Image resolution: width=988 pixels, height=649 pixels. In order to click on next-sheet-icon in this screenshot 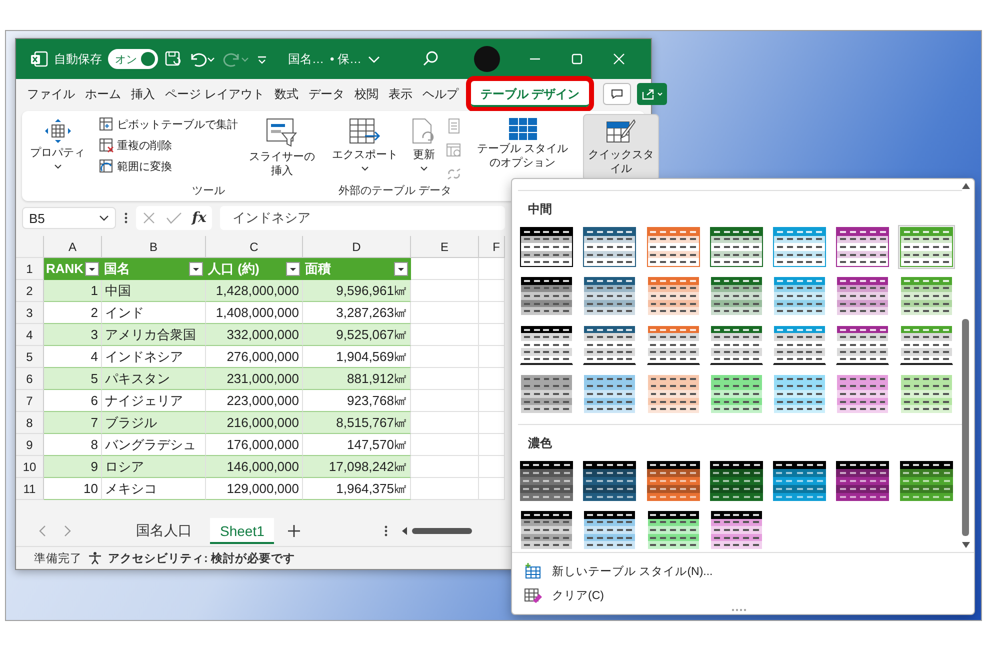, I will do `click(67, 531)`.